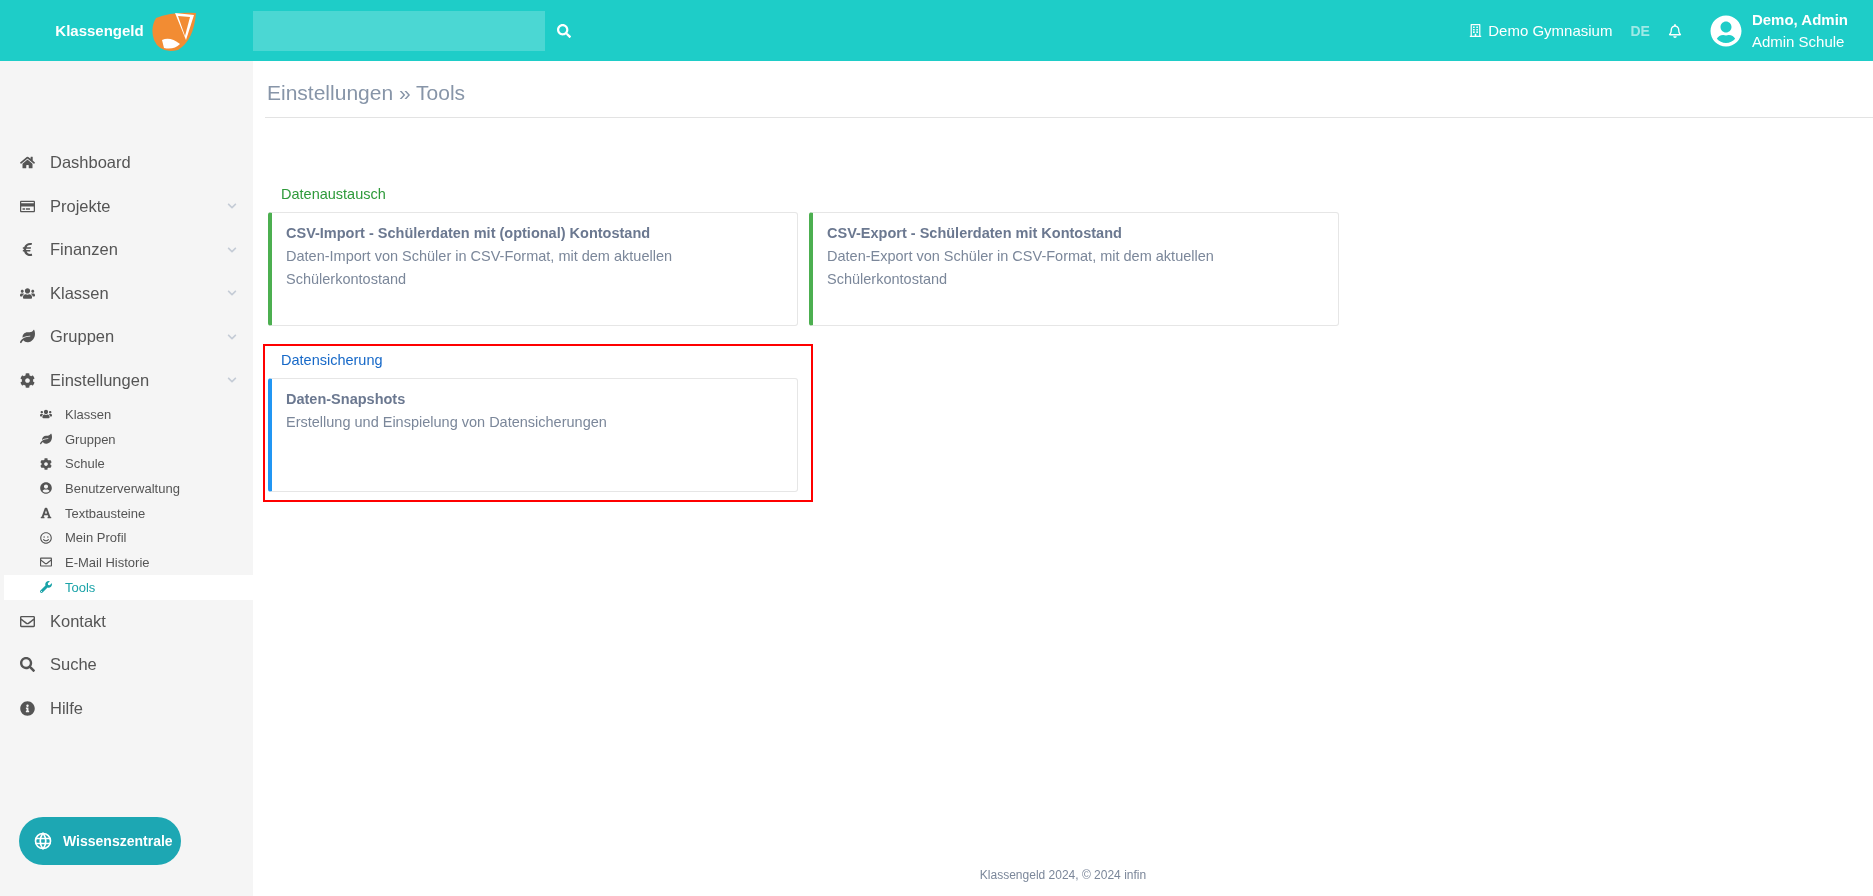  Describe the element at coordinates (447, 422) in the screenshot. I see `card-description: Erstellung und Einspielung von Datensicherungen` at that location.